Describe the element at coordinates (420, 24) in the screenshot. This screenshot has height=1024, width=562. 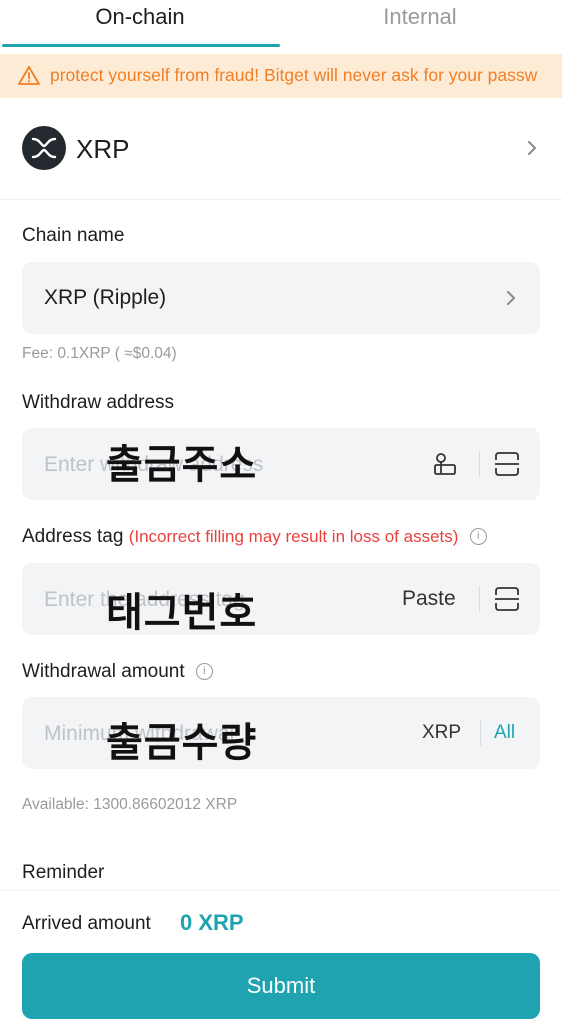
I see `tab-internal: Internal` at that location.